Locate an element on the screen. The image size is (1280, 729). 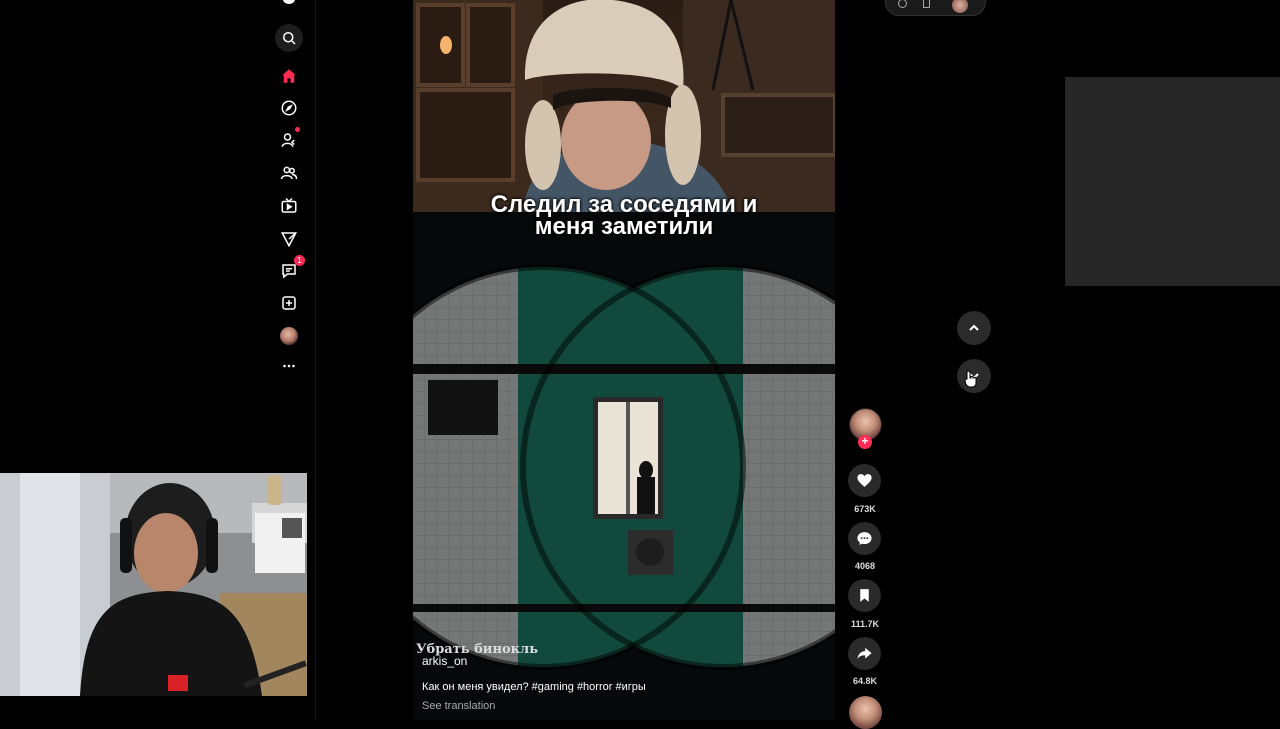
messages-send-icon is located at coordinates (289, 240).